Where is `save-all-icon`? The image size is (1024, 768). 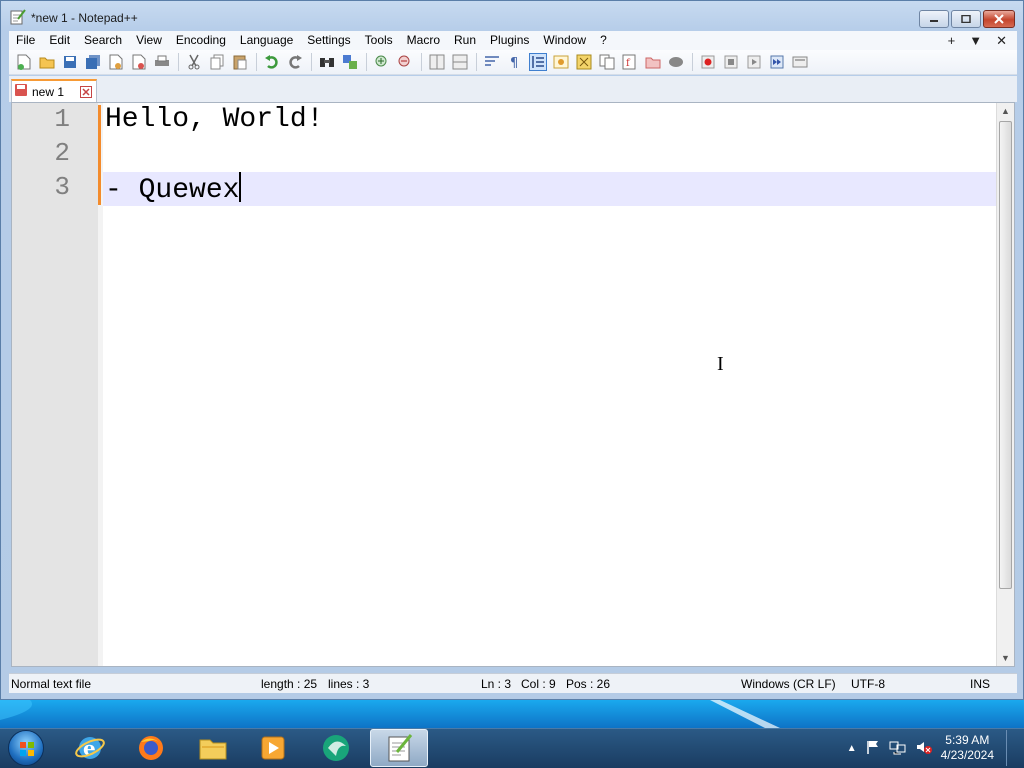
save-all-icon is located at coordinates (93, 62).